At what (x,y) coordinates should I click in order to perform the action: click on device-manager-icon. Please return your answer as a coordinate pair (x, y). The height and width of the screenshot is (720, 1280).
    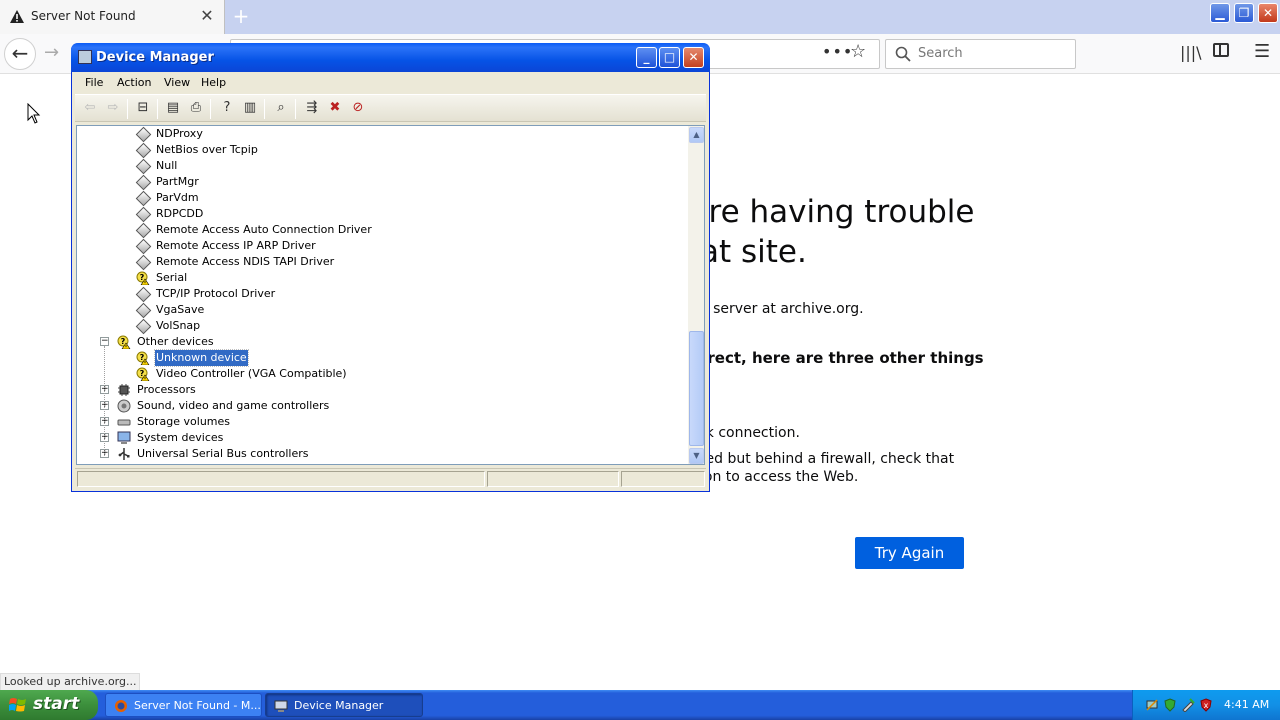
    Looking at the image, I should click on (85, 57).